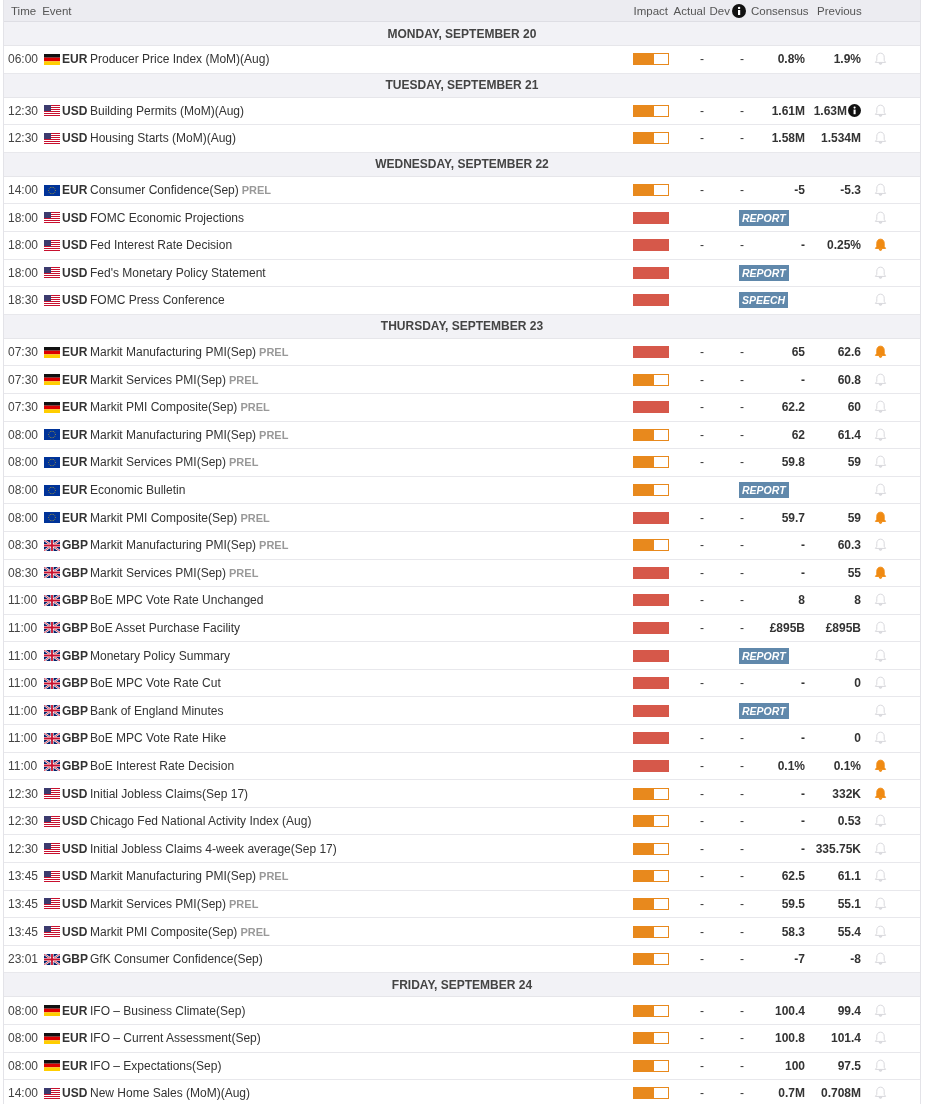 The height and width of the screenshot is (1104, 926). Describe the element at coordinates (857, 738) in the screenshot. I see `previous-value: 0` at that location.